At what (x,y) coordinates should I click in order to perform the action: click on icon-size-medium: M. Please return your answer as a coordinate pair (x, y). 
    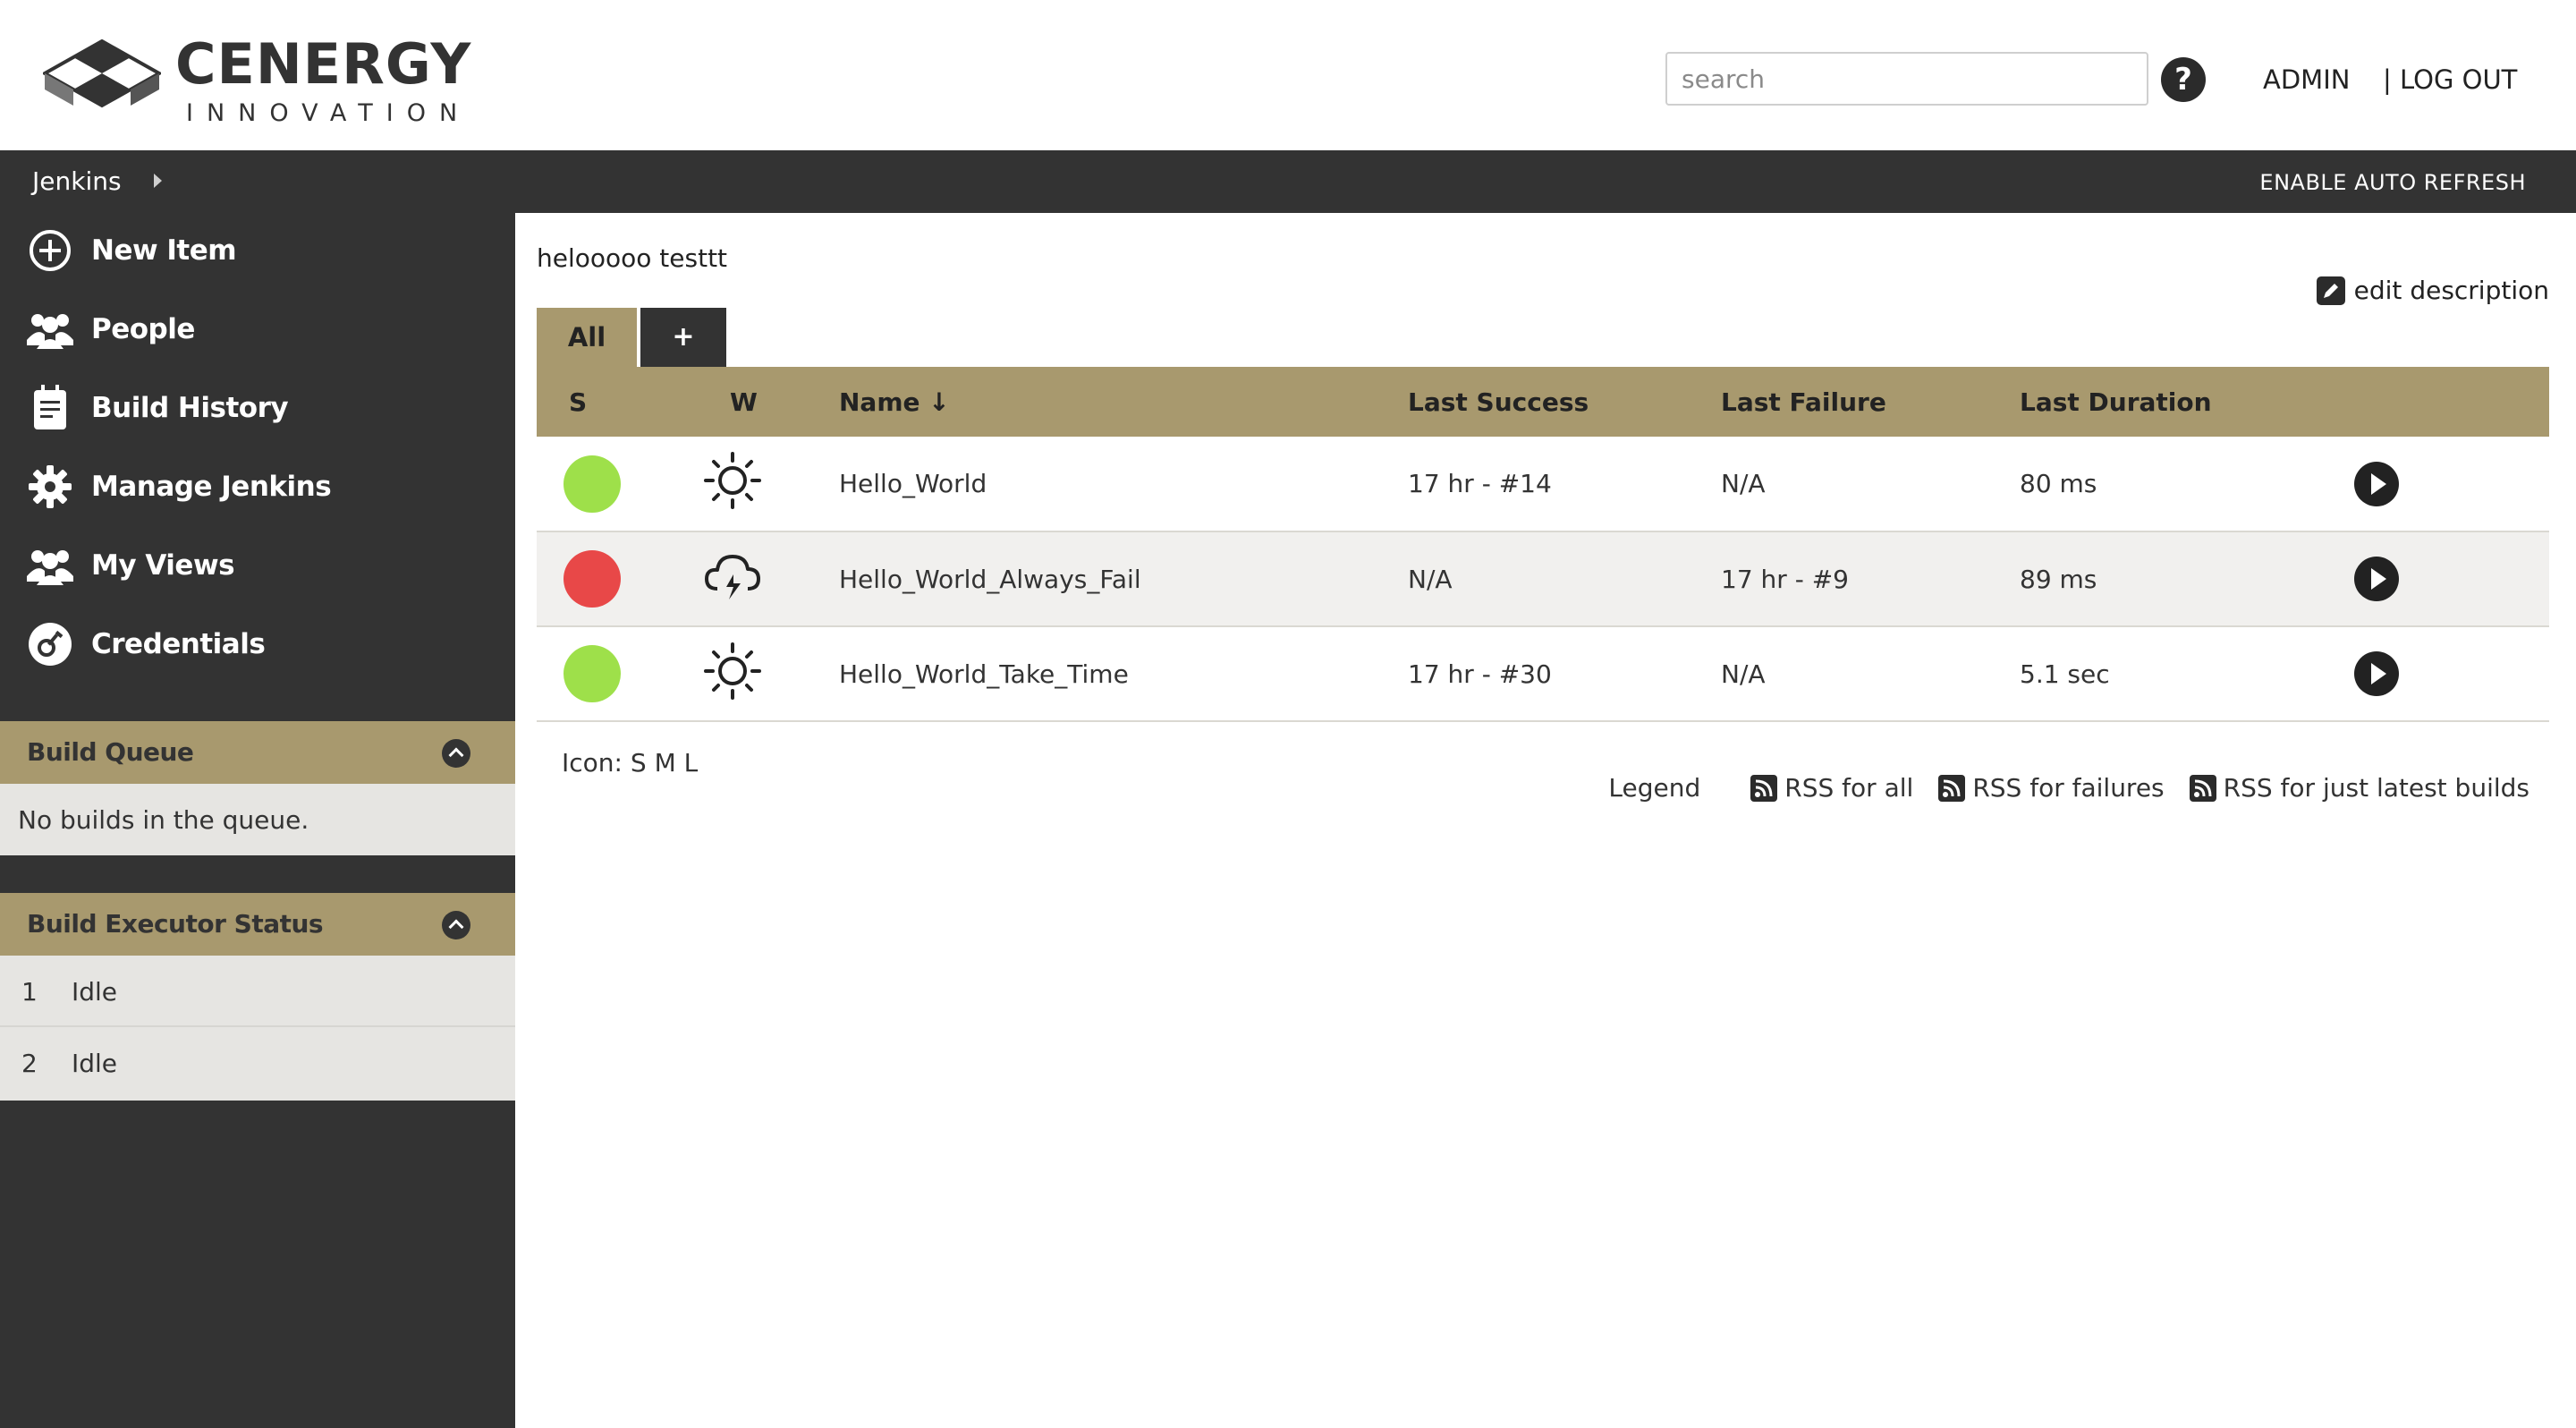
    Looking at the image, I should click on (665, 763).